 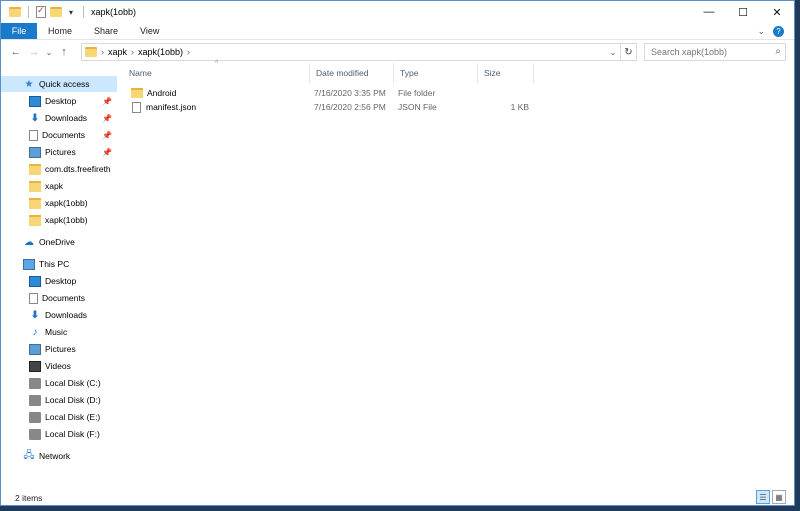 I want to click on sidebar-item-documents: Documents 📌, so click(x=59, y=135).